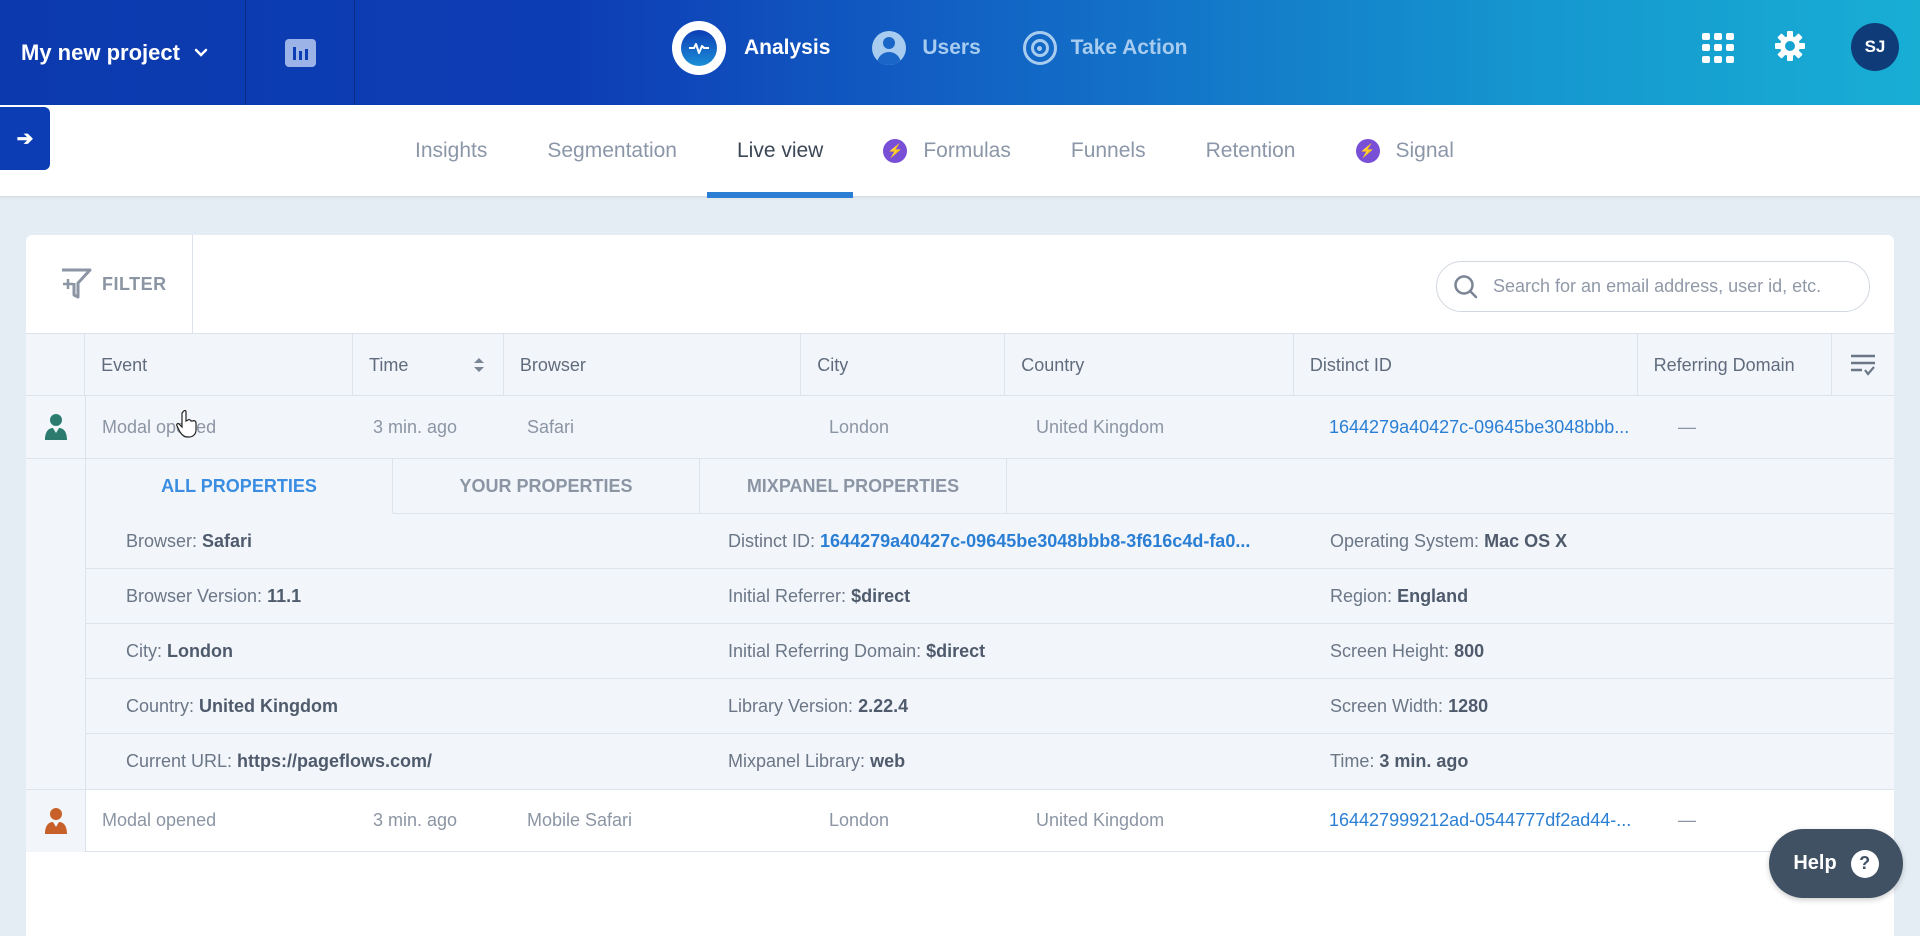  I want to click on apps-grid-icon, so click(1719, 48).